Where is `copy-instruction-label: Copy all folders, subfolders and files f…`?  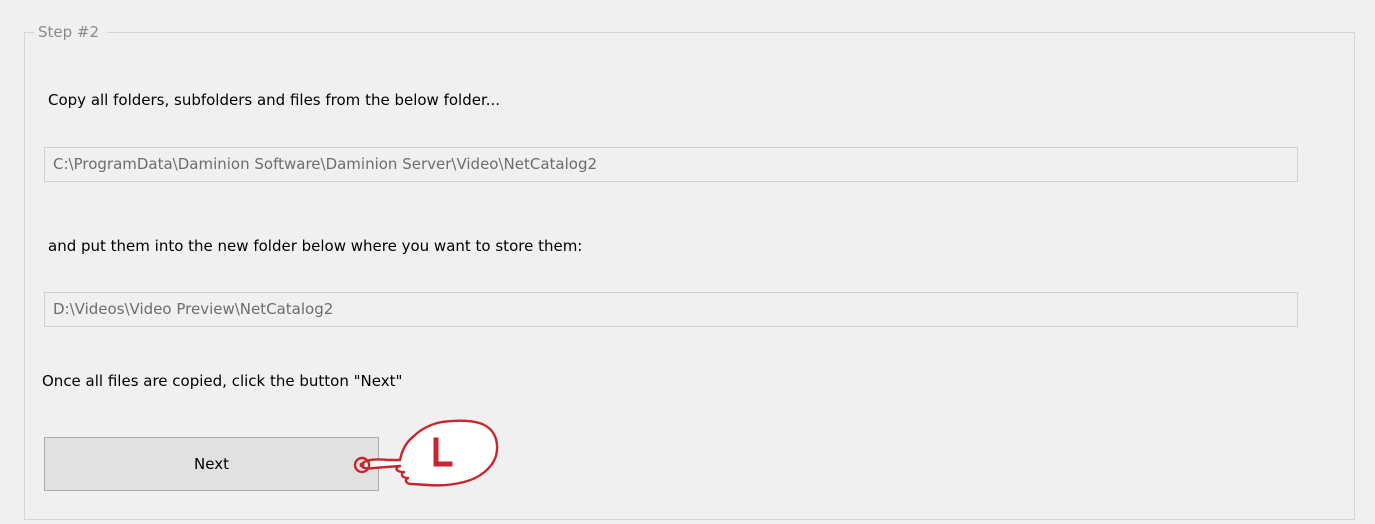
copy-instruction-label: Copy all folders, subfolders and files f… is located at coordinates (274, 100).